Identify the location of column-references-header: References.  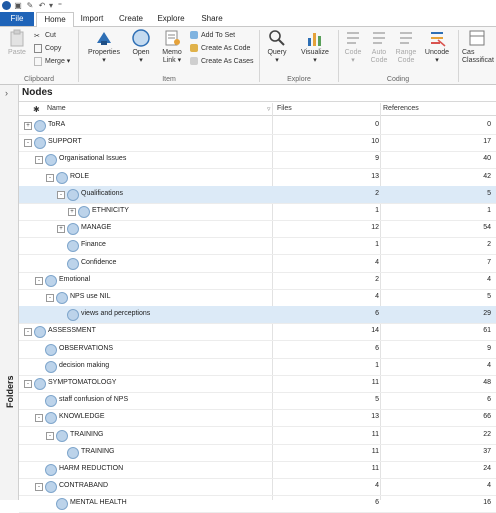
(401, 108).